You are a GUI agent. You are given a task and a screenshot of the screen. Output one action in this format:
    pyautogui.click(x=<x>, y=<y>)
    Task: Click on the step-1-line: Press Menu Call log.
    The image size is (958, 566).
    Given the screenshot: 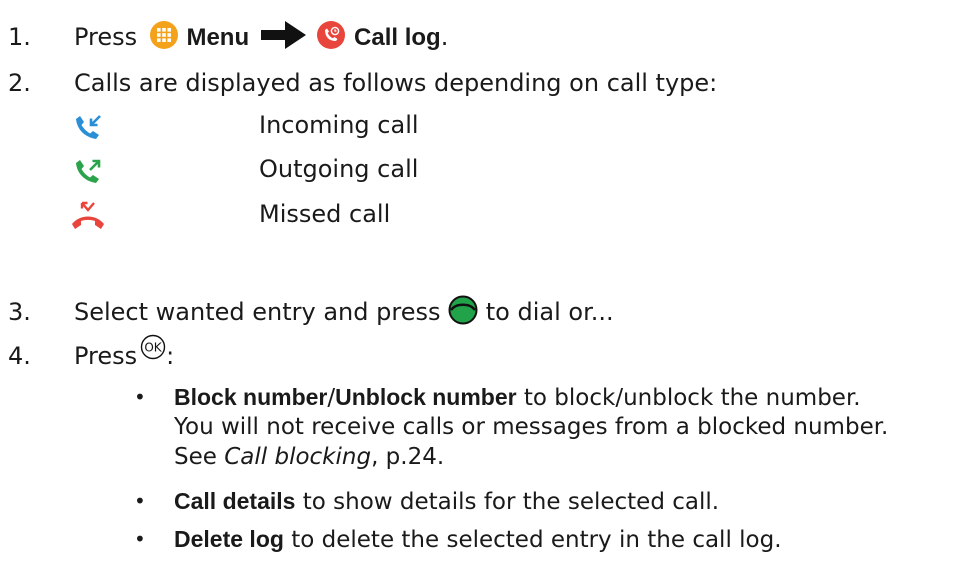 What is the action you would take?
    pyautogui.click(x=261, y=36)
    